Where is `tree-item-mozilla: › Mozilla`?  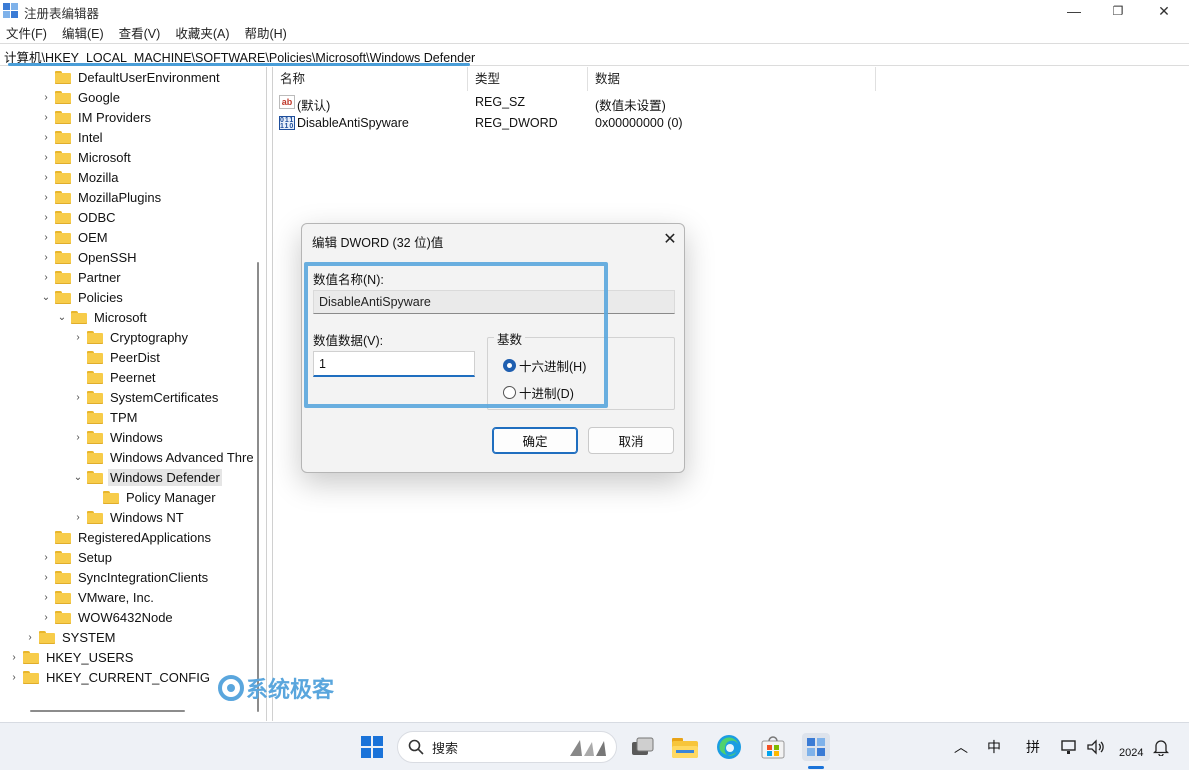 tree-item-mozilla: › Mozilla is located at coordinates (80, 177).